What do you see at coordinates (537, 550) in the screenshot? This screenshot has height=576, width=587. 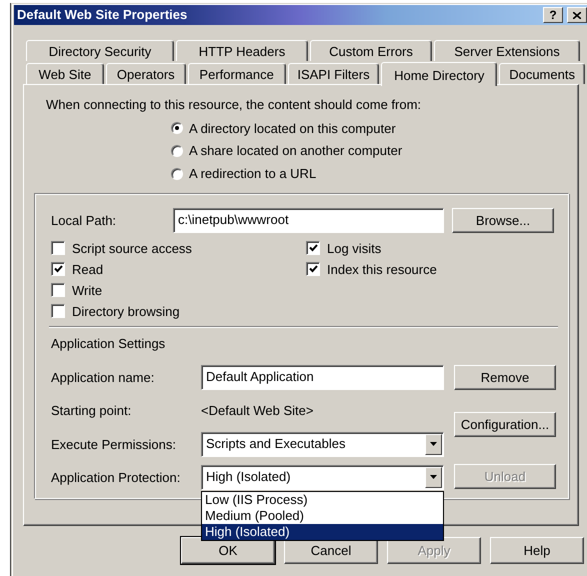 I see `dialog-button: Help` at bounding box center [537, 550].